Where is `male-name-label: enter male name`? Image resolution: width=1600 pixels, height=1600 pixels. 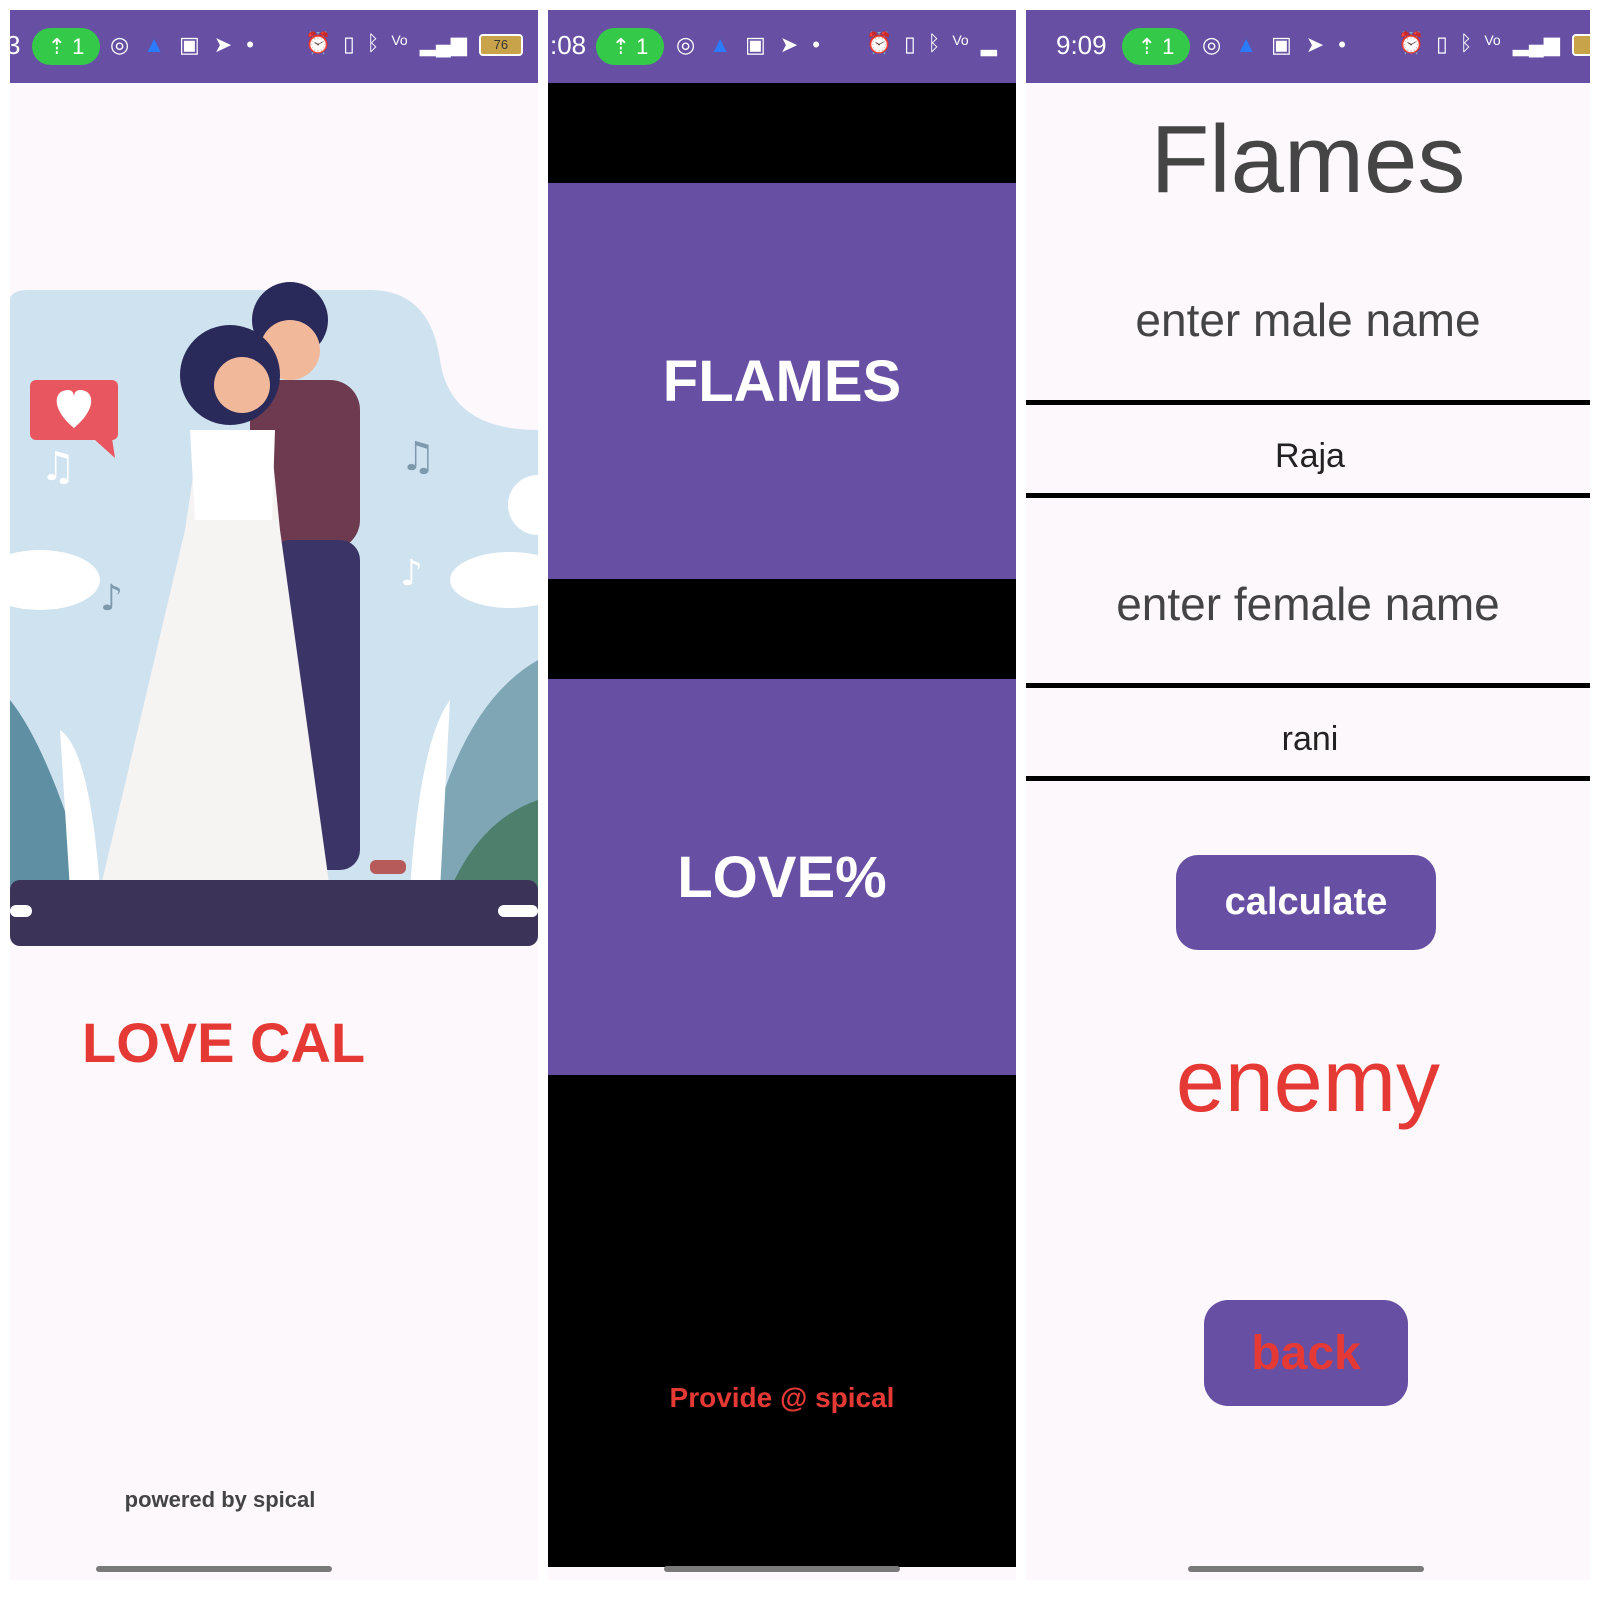
male-name-label: enter male name is located at coordinates (1308, 320).